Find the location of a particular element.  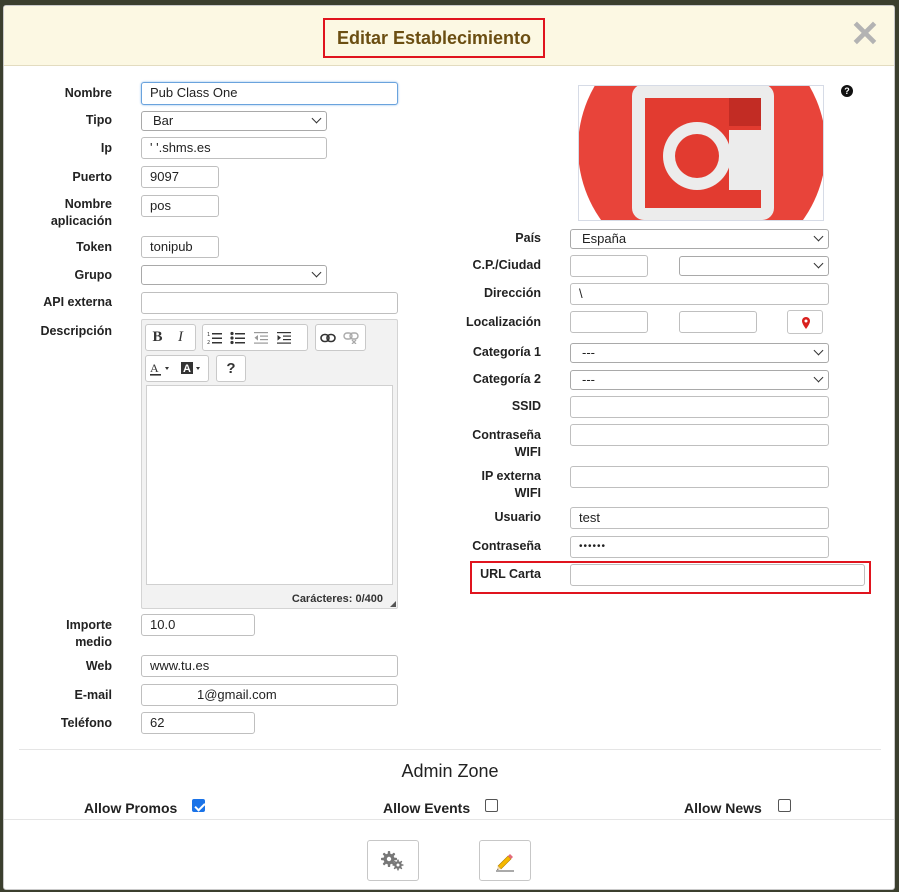

puerto-label: Puerto is located at coordinates (92, 177).